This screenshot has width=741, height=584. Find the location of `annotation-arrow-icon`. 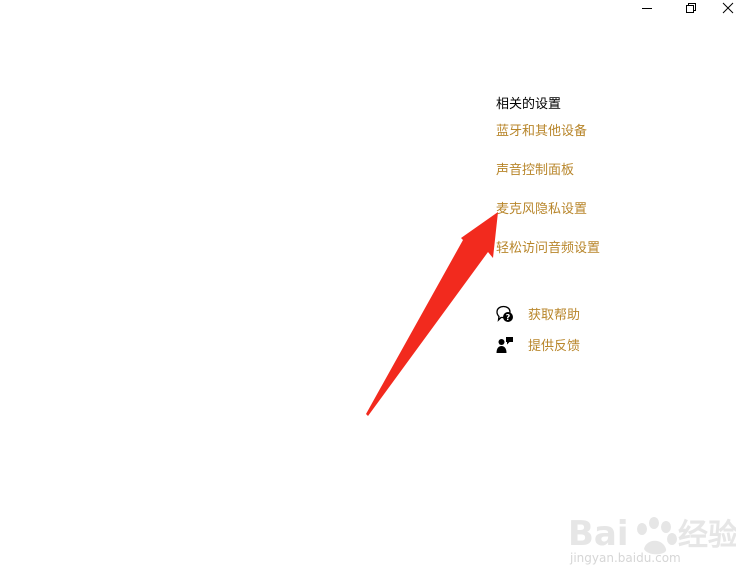

annotation-arrow-icon is located at coordinates (432, 314).